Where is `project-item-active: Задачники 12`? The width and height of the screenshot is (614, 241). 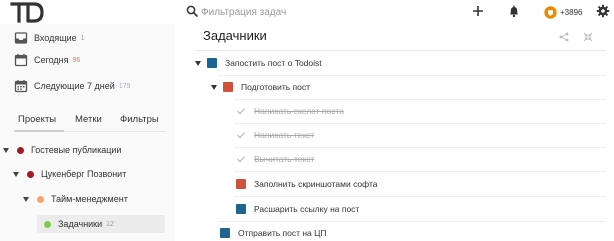 project-item-active: Задачники 12 is located at coordinates (101, 224).